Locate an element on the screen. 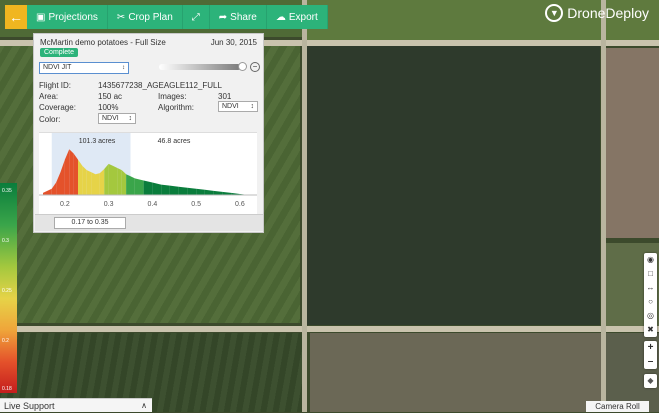  field-bottom-middle is located at coordinates (457, 372).